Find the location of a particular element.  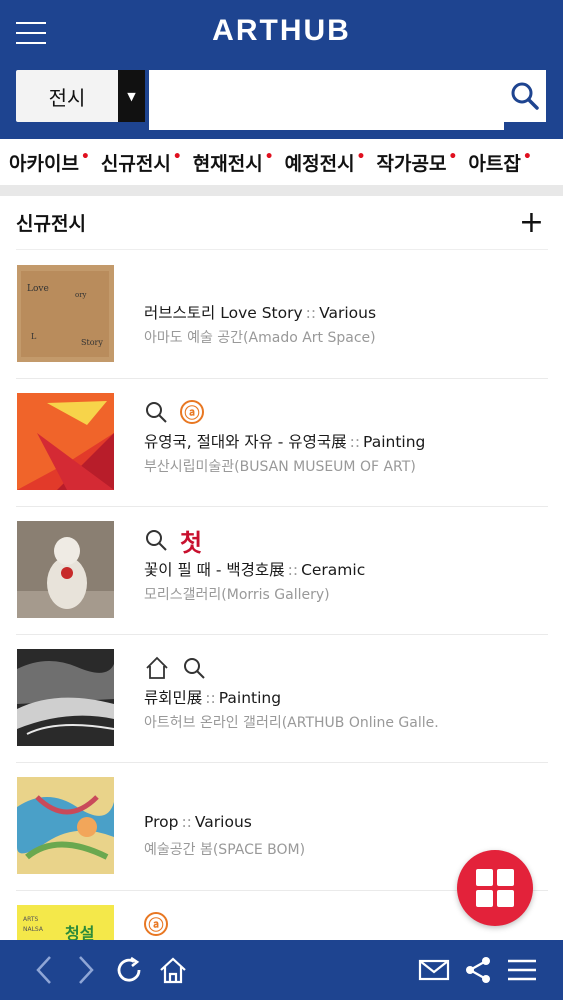

exhibition-venue: 부산시립미술관(BUSAN MUSEUM OF ART) is located at coordinates (280, 467).